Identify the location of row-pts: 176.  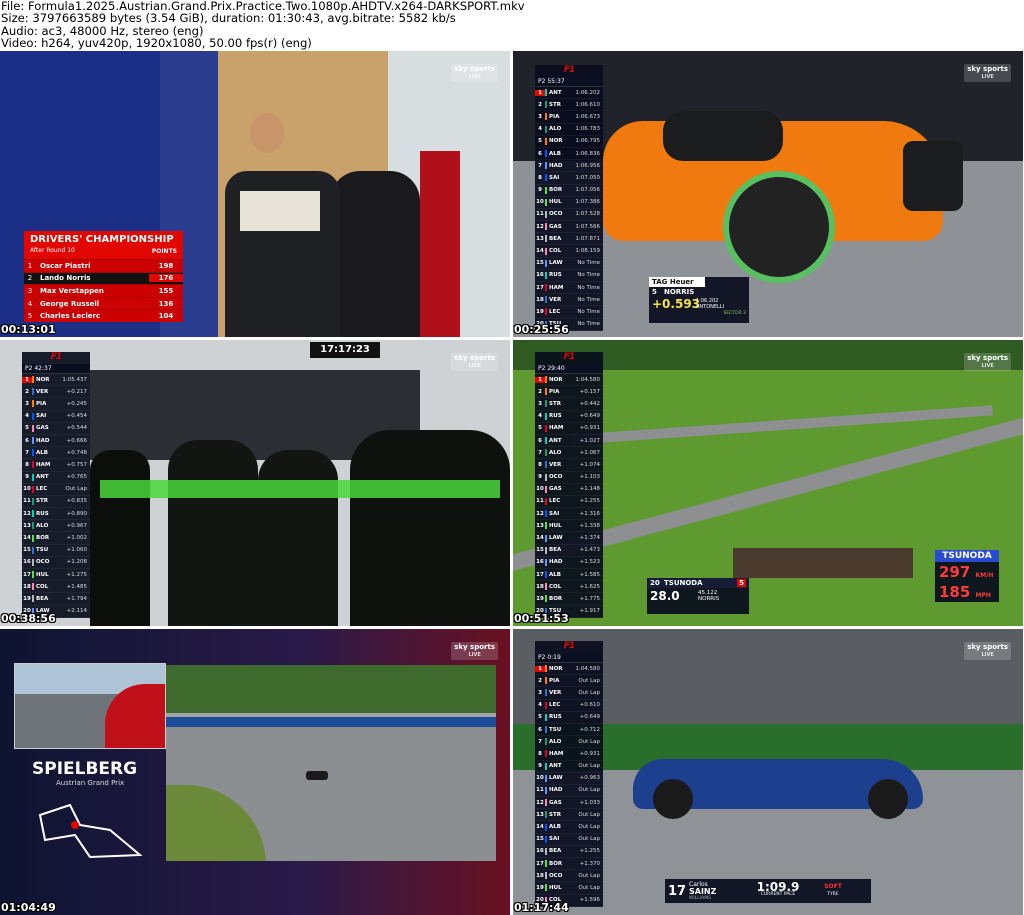
(166, 278).